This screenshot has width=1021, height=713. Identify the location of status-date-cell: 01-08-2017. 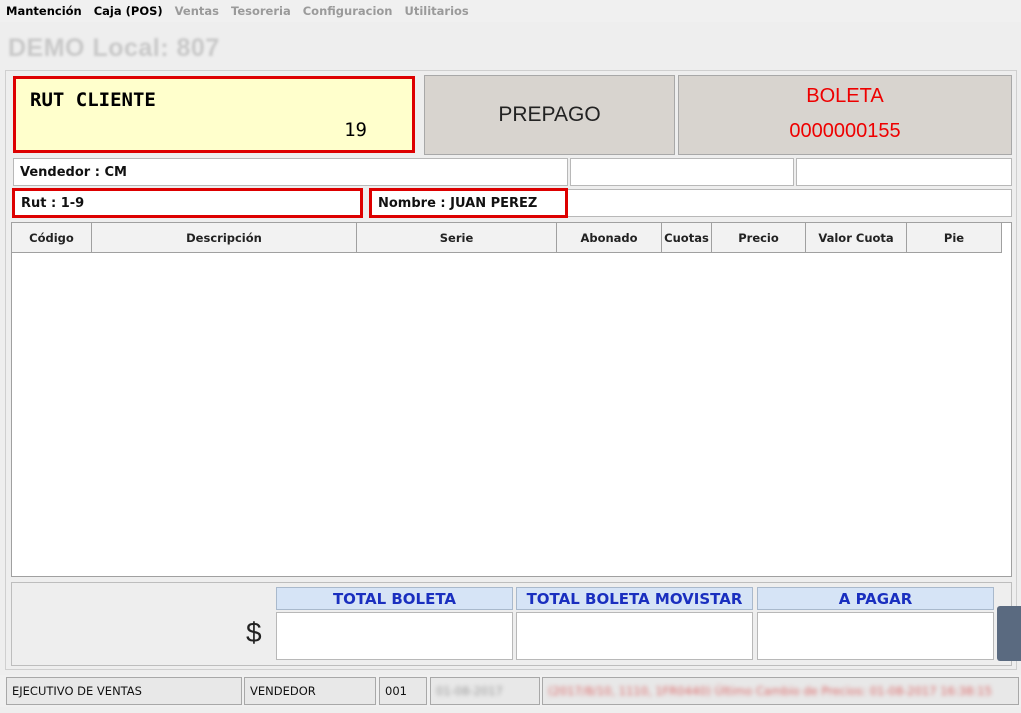
(485, 691).